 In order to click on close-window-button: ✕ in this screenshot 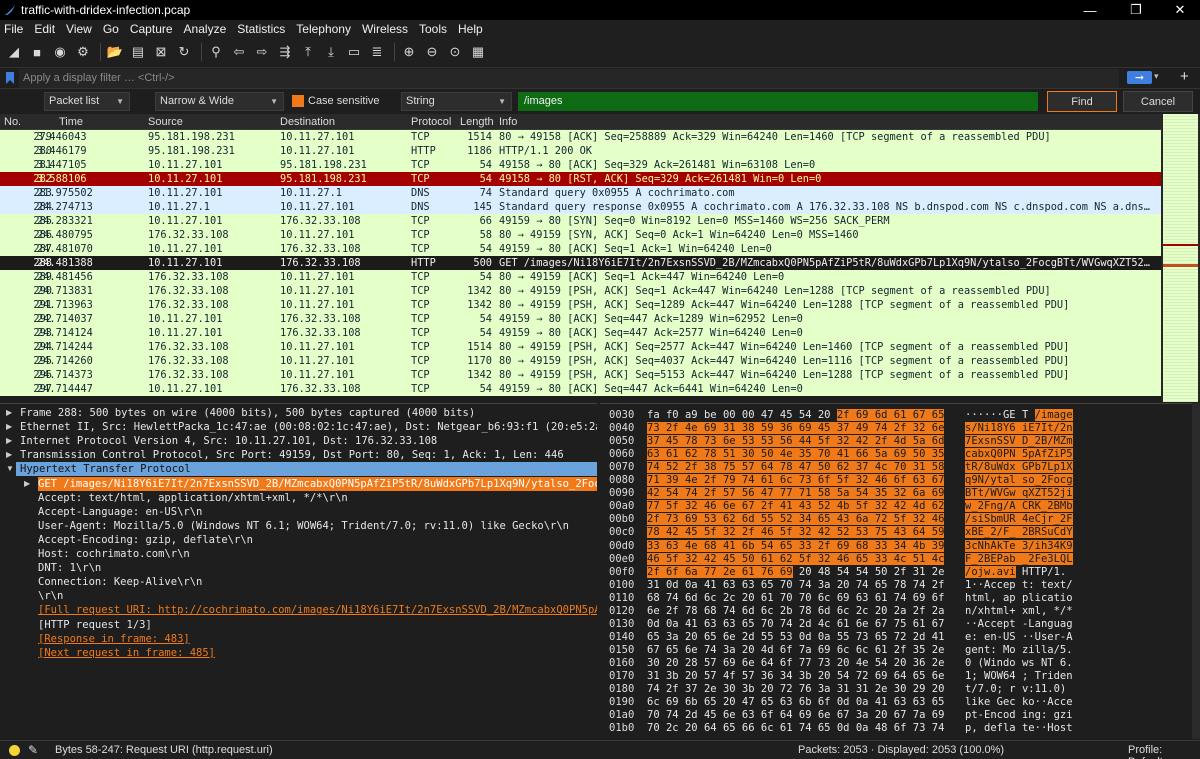, I will do `click(1179, 10)`.